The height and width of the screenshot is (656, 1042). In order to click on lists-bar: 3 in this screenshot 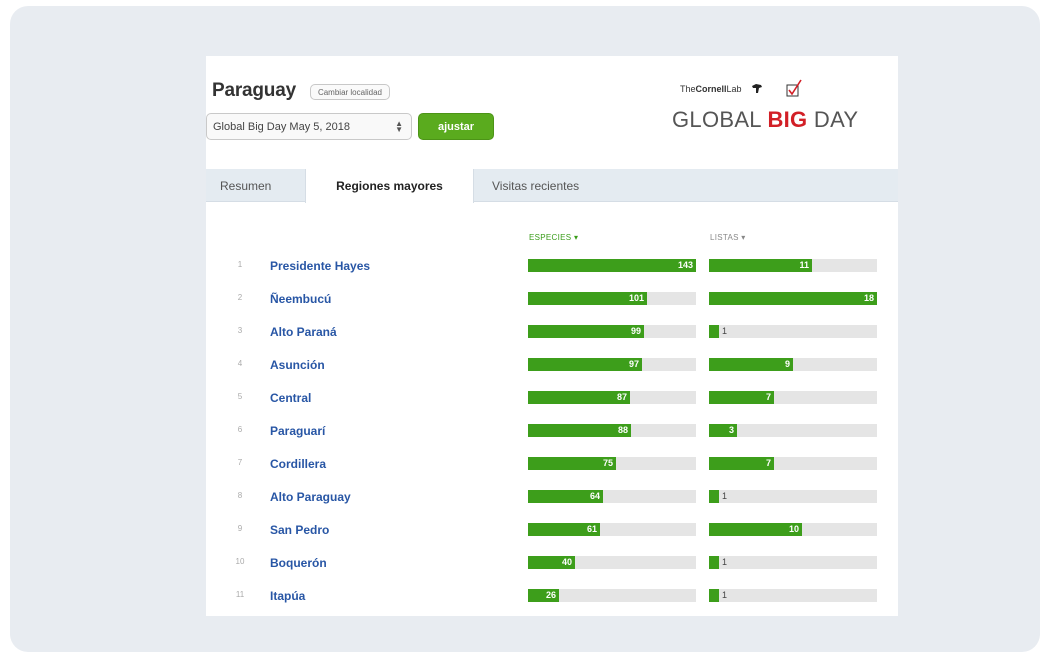, I will do `click(793, 430)`.